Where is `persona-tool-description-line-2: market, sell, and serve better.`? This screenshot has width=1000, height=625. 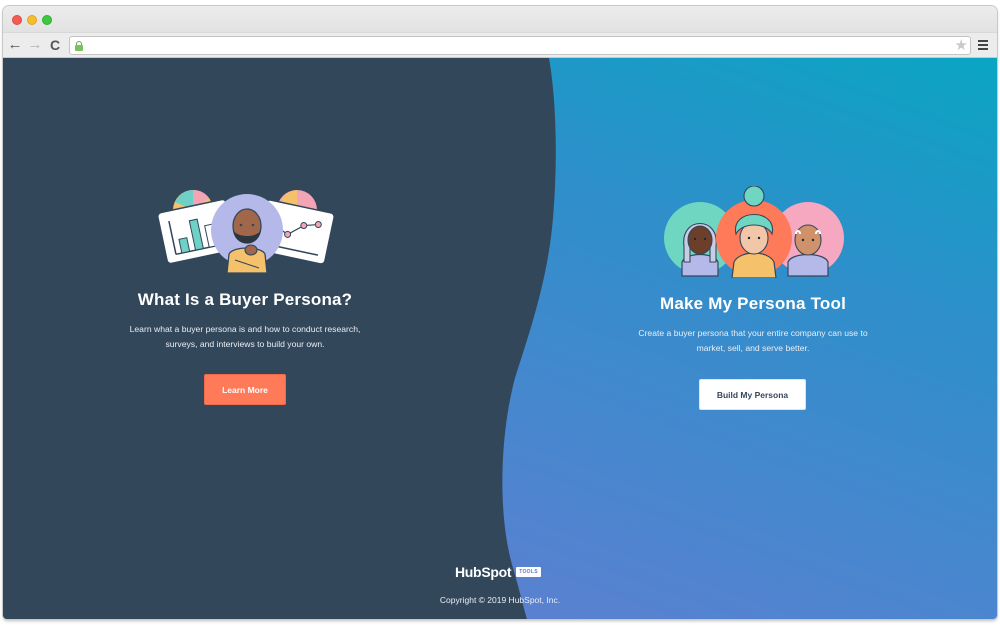 persona-tool-description-line-2: market, sell, and serve better. is located at coordinates (753, 348).